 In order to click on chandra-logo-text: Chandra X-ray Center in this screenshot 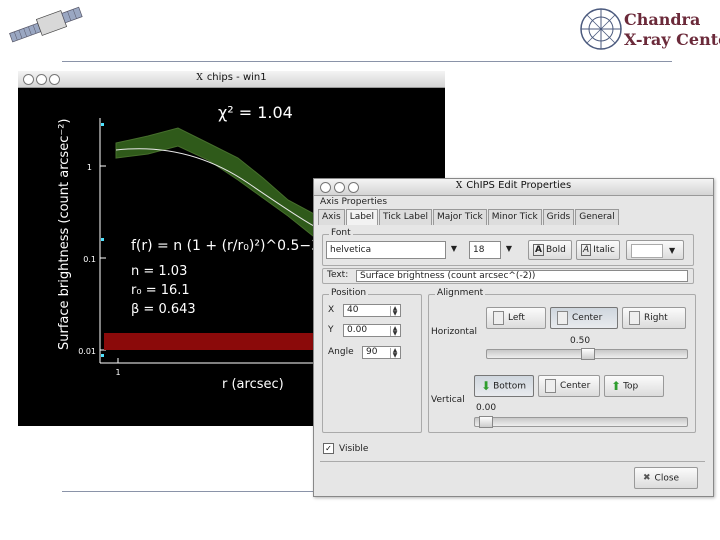, I will do `click(672, 30)`.